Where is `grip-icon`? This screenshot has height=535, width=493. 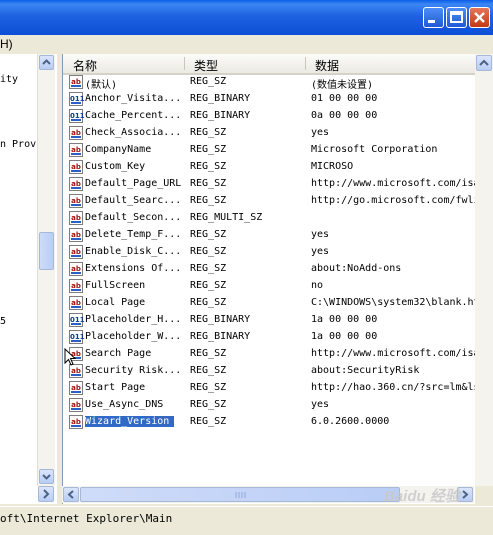
grip-icon is located at coordinates (240, 495).